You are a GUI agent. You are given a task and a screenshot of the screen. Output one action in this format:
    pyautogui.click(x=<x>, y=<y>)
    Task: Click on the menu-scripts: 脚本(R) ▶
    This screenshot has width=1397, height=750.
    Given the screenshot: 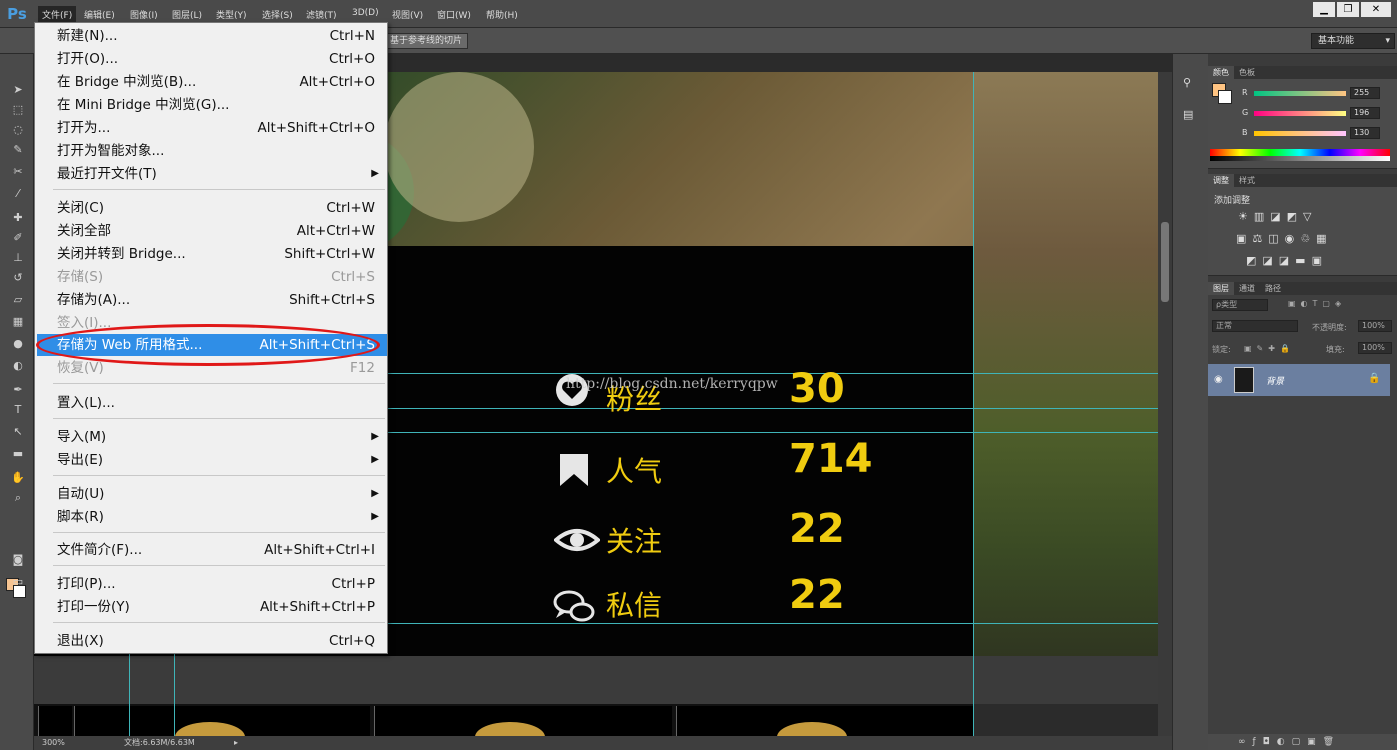 What is the action you would take?
    pyautogui.click(x=212, y=517)
    